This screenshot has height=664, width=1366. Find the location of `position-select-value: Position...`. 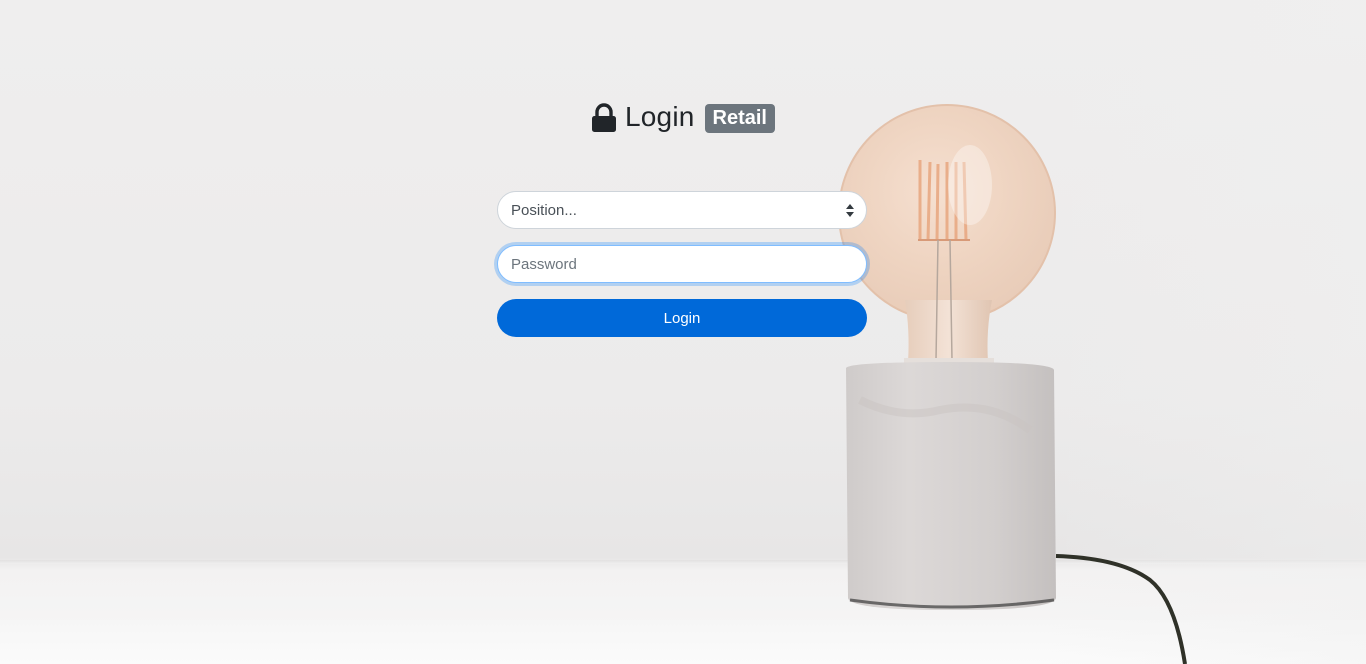

position-select-value: Position... is located at coordinates (544, 210).